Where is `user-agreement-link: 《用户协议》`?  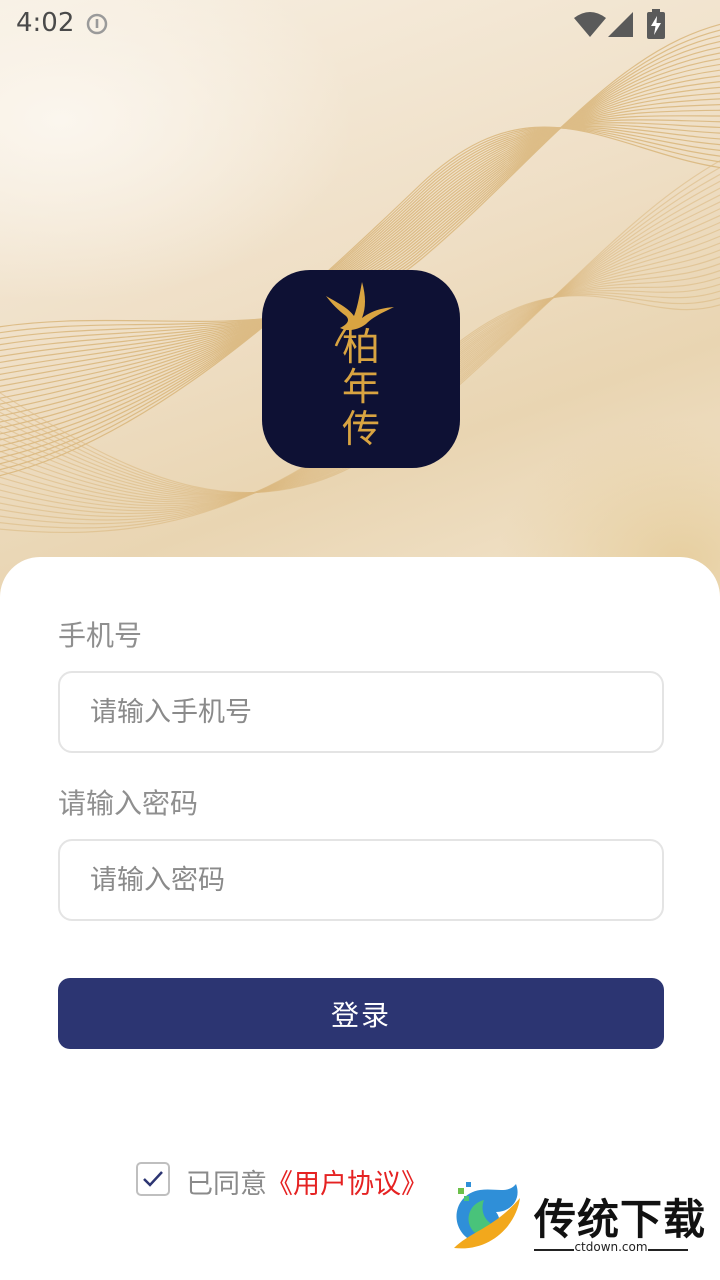 user-agreement-link: 《用户协议》 is located at coordinates (347, 1181).